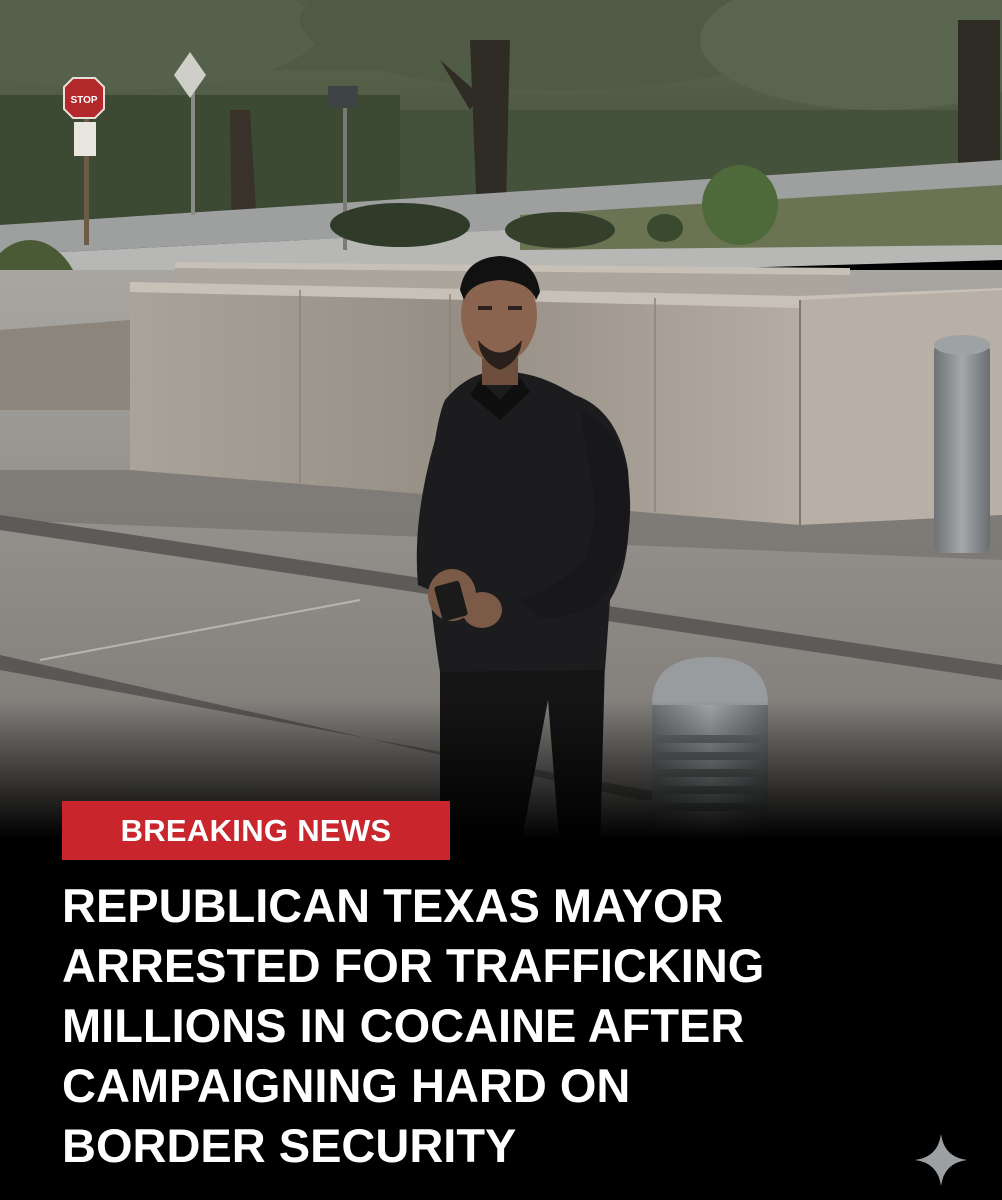 The height and width of the screenshot is (1200, 1002). What do you see at coordinates (941, 1160) in the screenshot?
I see `sparkle-icon` at bounding box center [941, 1160].